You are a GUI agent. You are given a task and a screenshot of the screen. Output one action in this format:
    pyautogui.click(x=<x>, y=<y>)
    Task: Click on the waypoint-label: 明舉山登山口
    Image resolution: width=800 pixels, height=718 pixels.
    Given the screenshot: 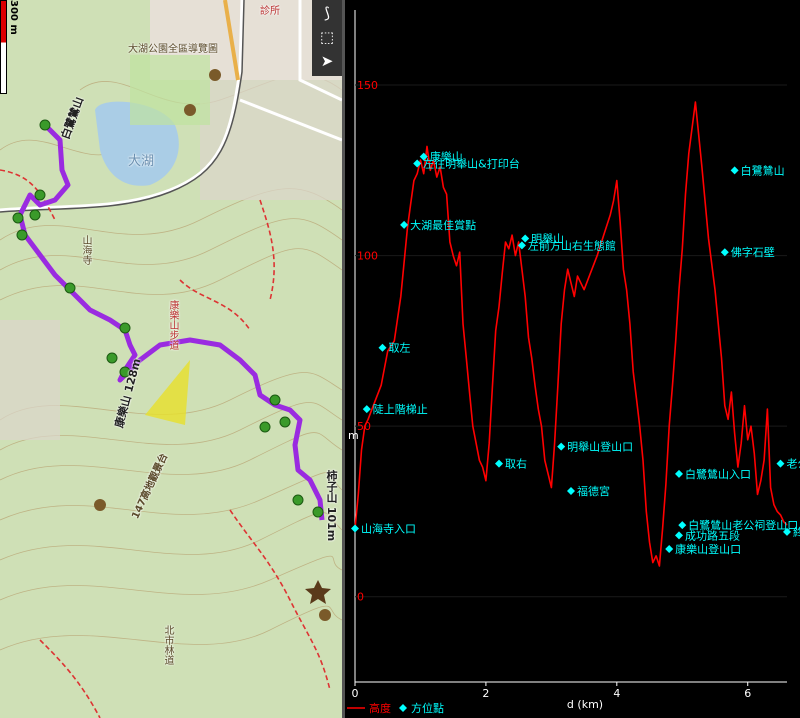 What is the action you would take?
    pyautogui.click(x=600, y=447)
    